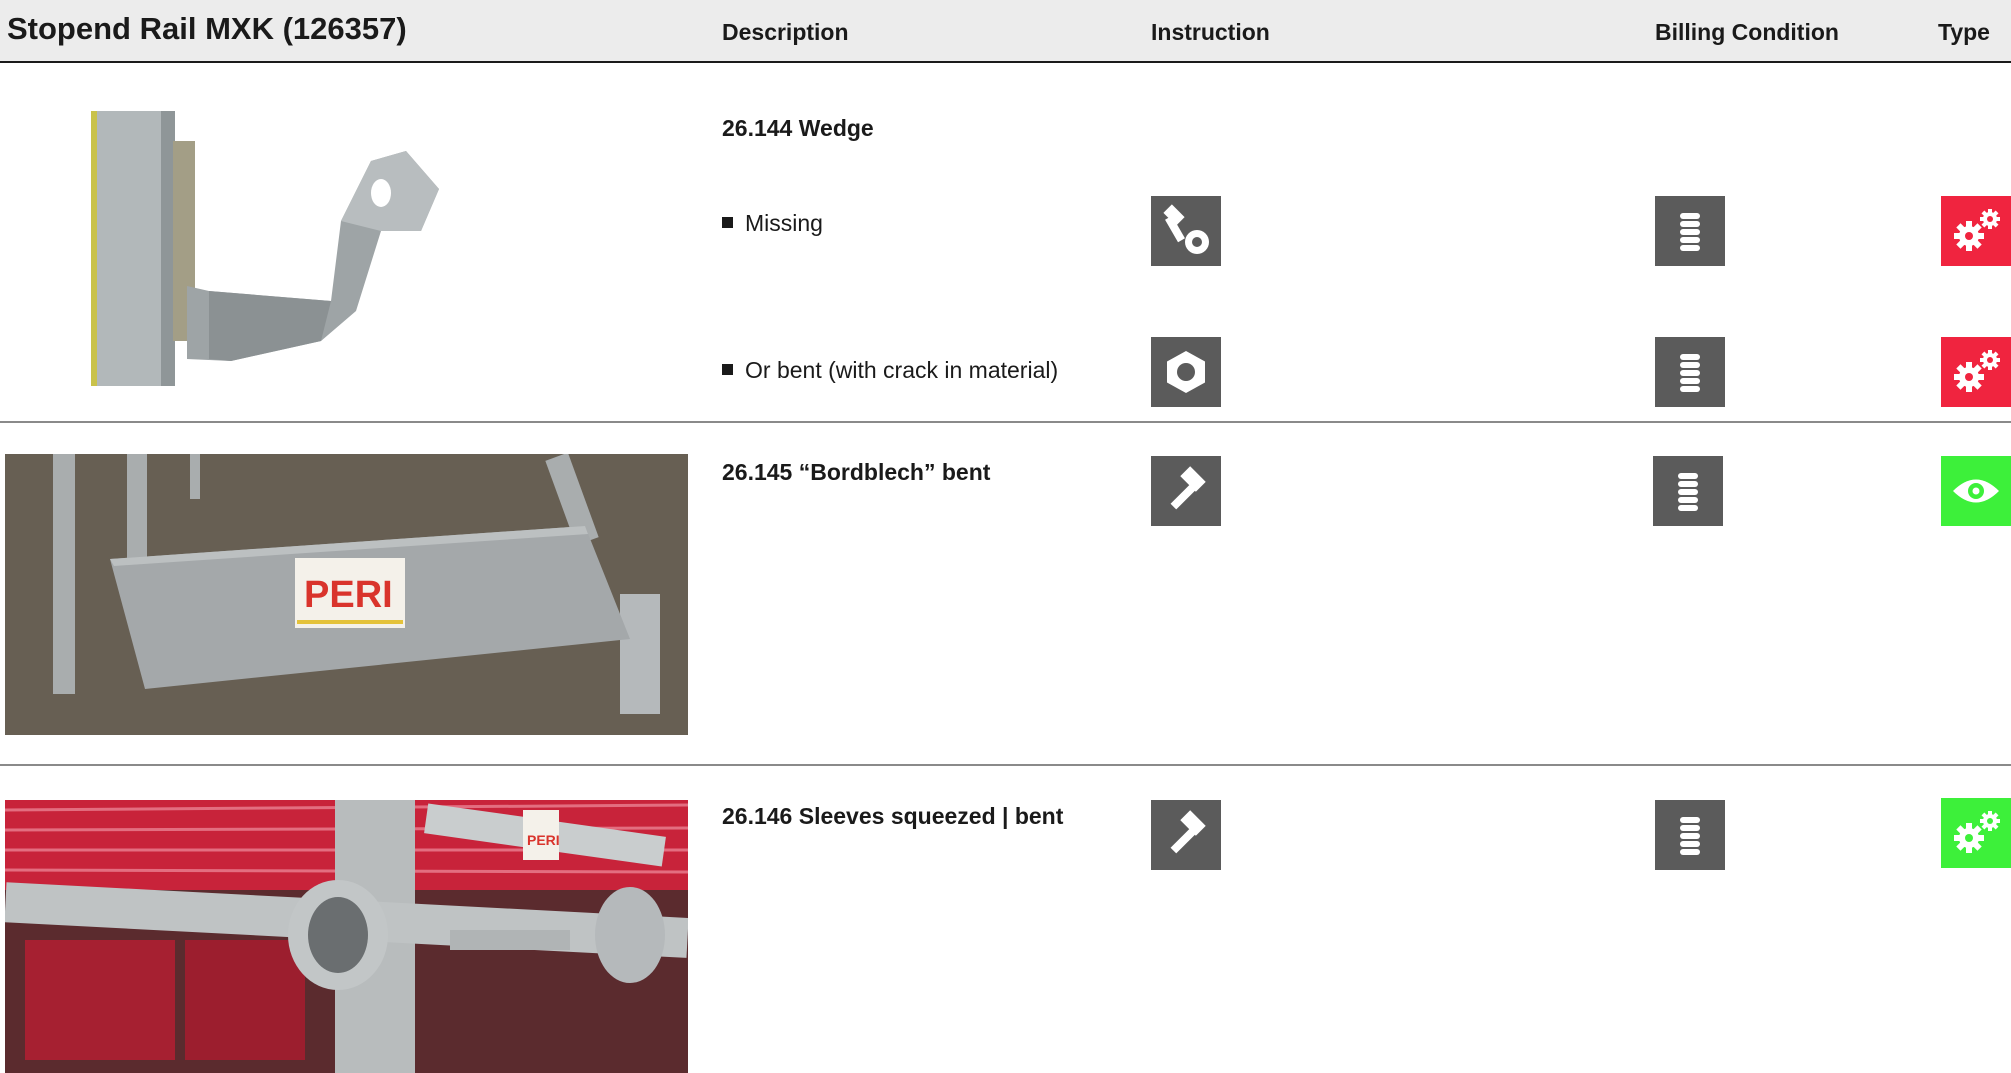 This screenshot has height=1073, width=2011. Describe the element at coordinates (784, 223) in the screenshot. I see `bullet-text: Missing` at that location.